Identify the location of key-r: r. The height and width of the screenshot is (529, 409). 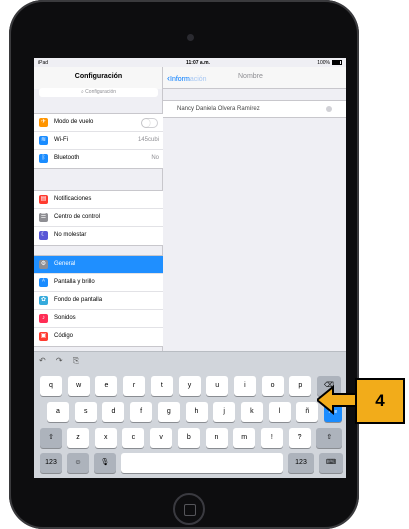
(134, 386).